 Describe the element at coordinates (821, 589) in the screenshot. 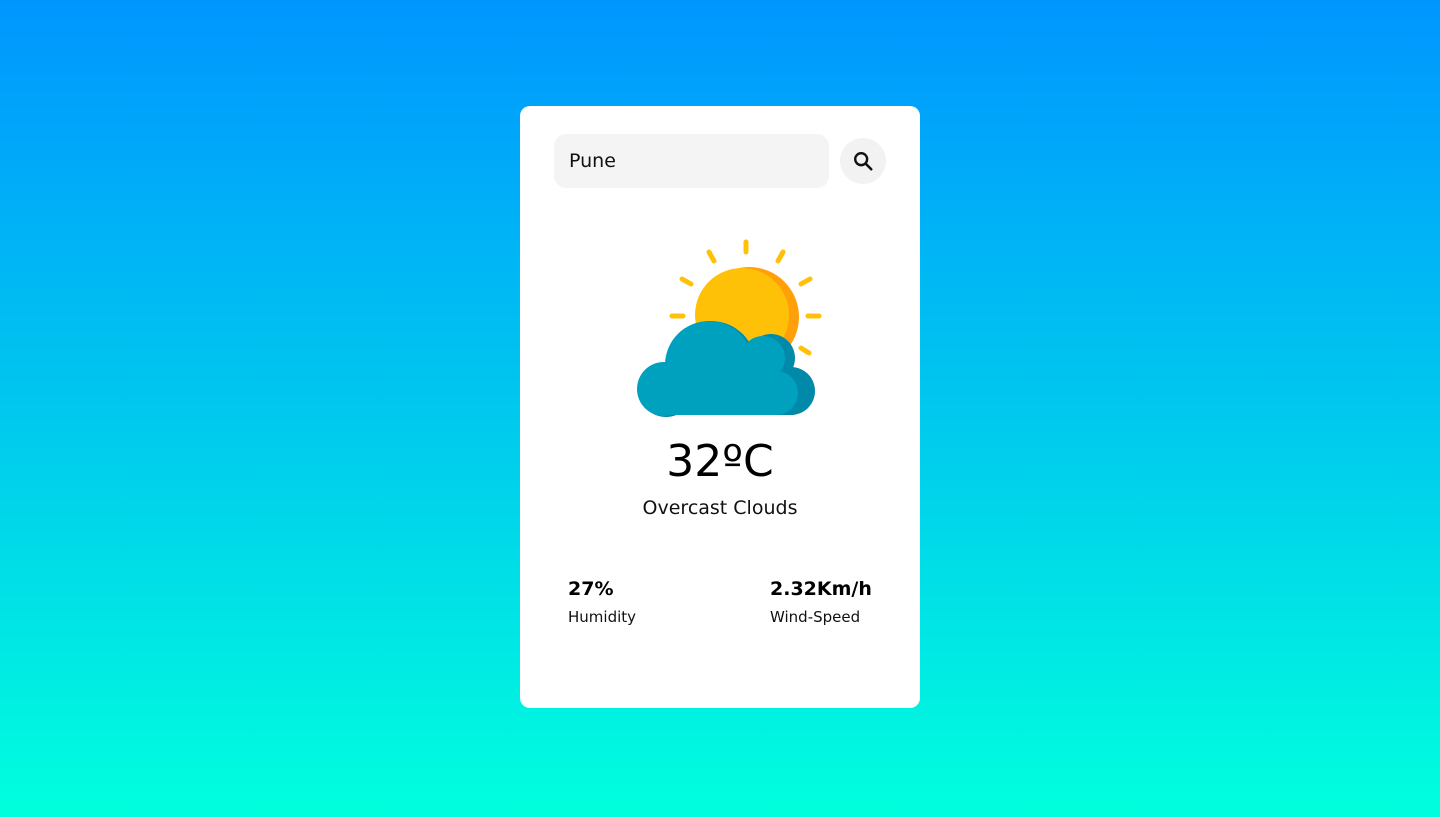

I see `wind-speed-value: 2.32Km/h` at that location.